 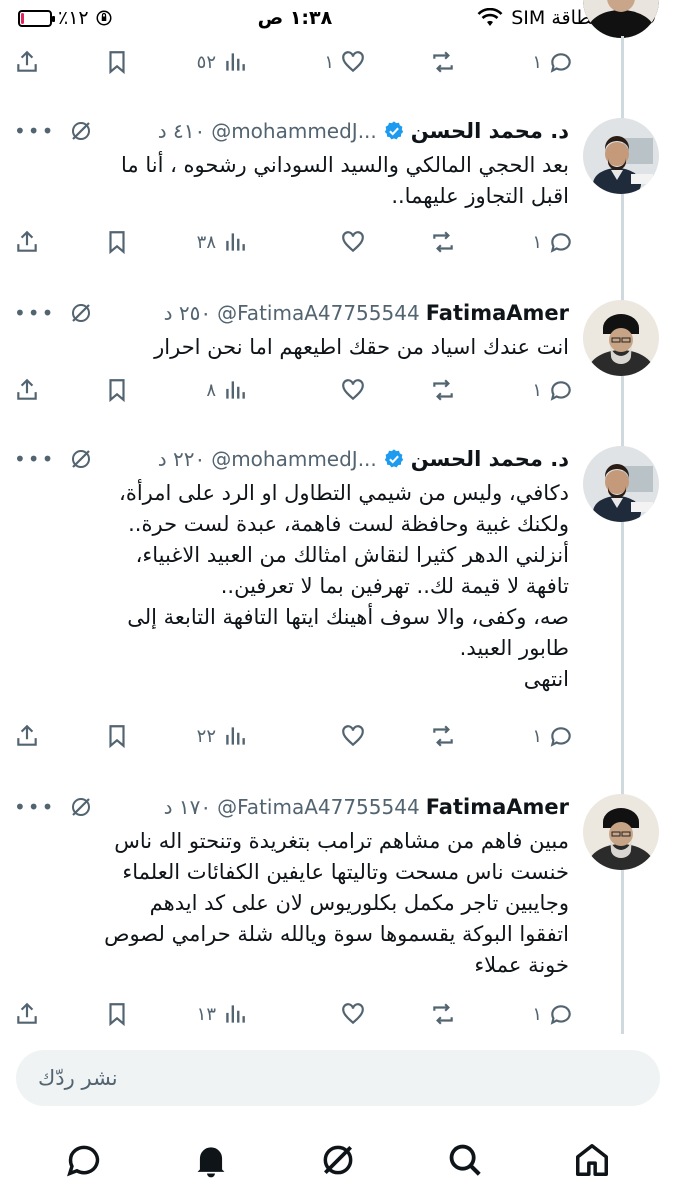 What do you see at coordinates (221, 736) in the screenshot?
I see `views-button: ٢٢` at bounding box center [221, 736].